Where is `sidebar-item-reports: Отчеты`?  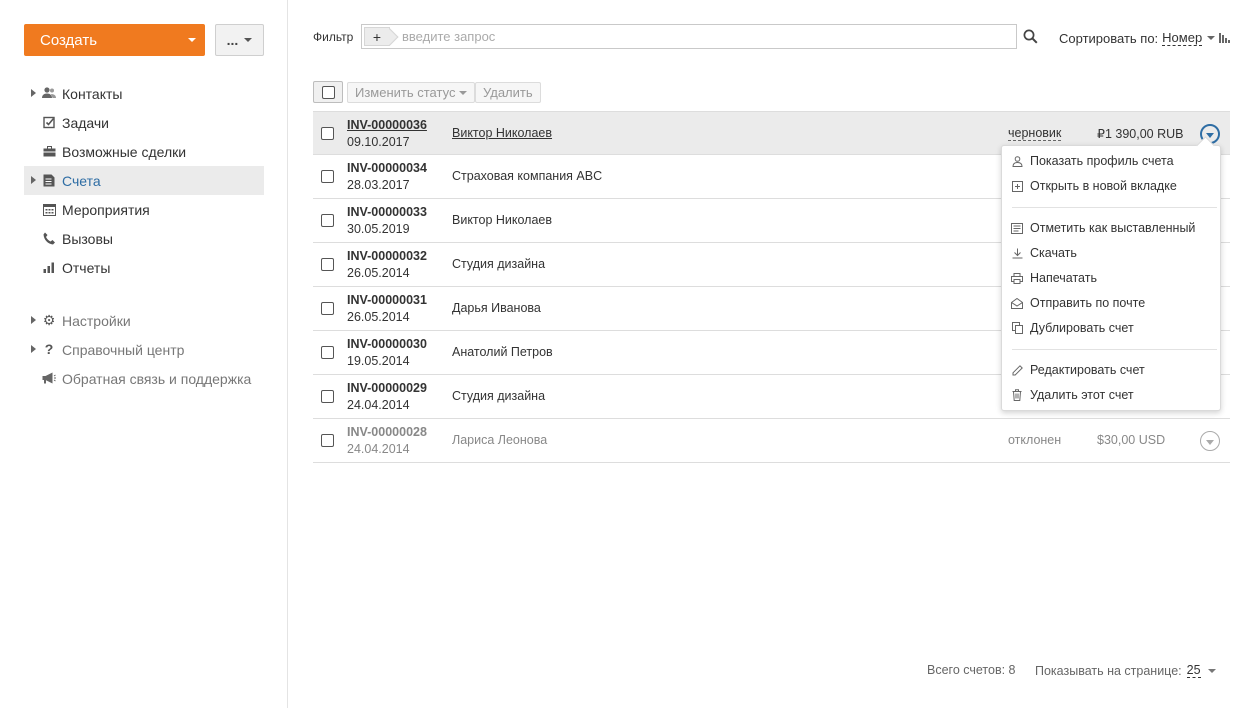
sidebar-item-reports: Отчеты is located at coordinates (144, 267).